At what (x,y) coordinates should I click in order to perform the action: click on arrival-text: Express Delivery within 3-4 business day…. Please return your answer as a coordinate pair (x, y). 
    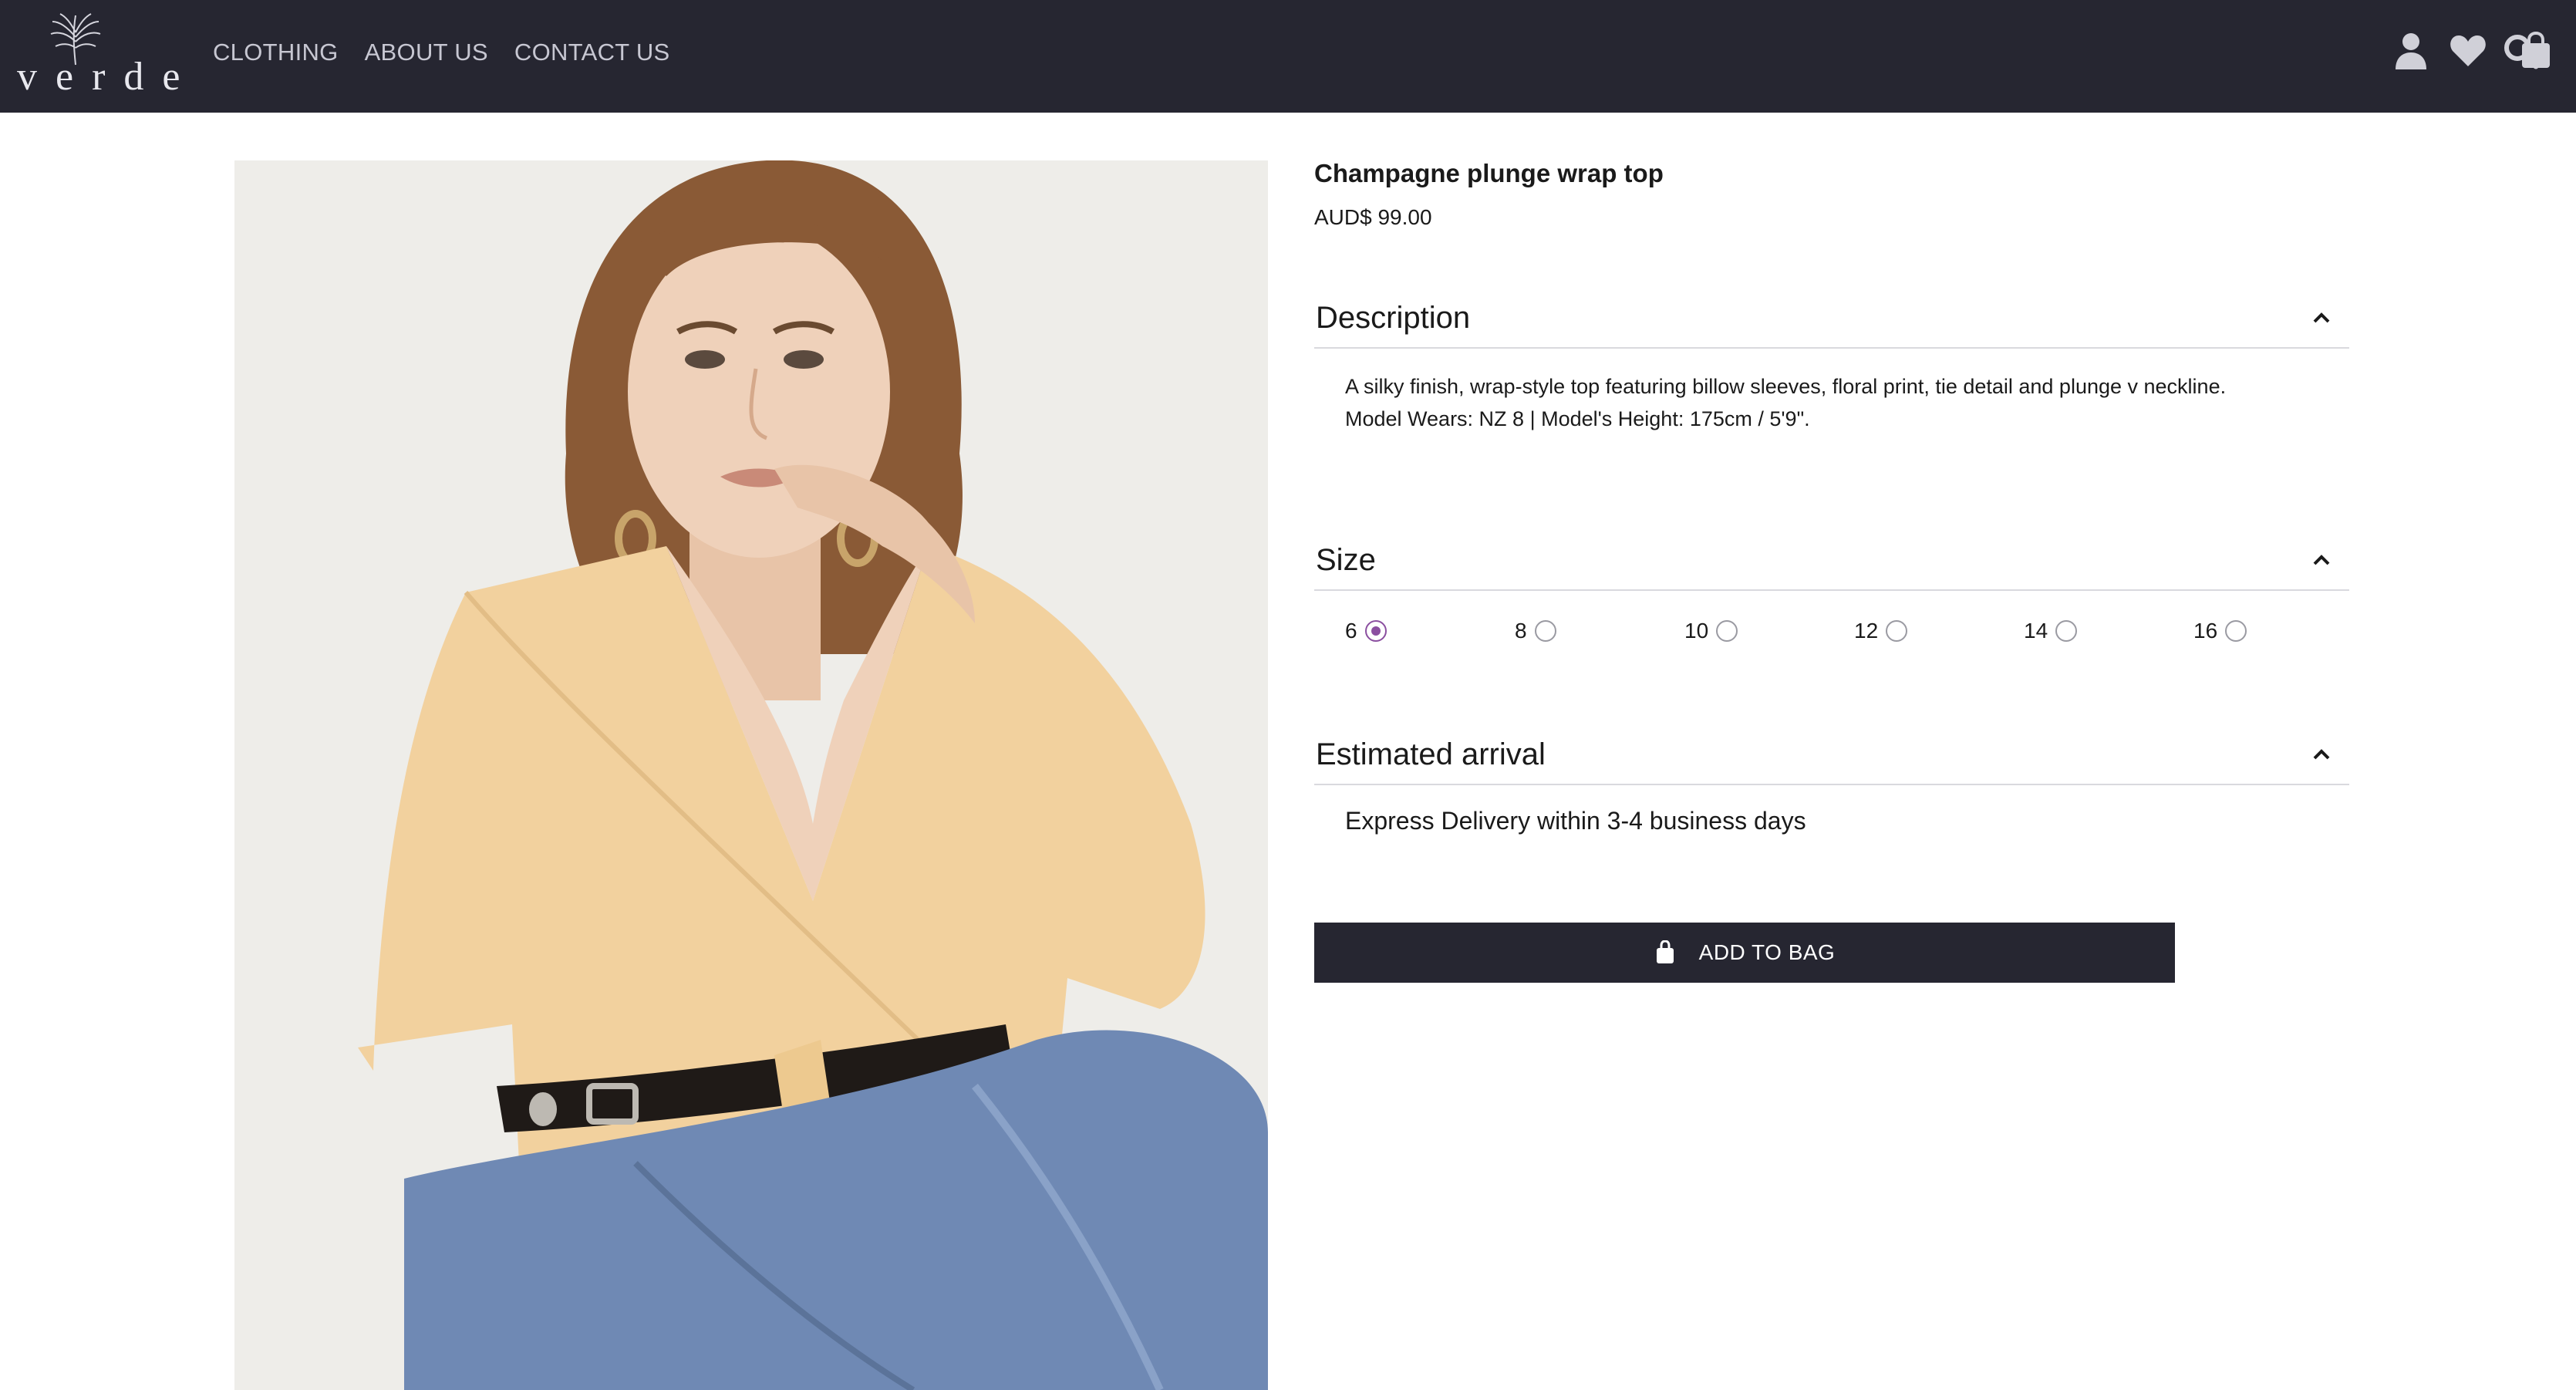
    Looking at the image, I should click on (1575, 821).